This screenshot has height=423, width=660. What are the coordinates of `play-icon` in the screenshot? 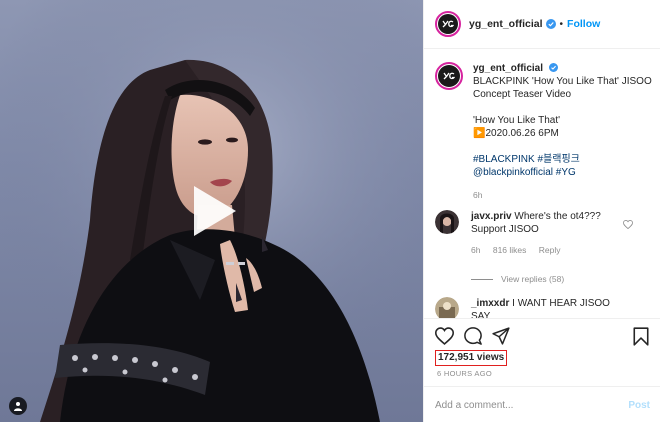 It's located at (211, 211).